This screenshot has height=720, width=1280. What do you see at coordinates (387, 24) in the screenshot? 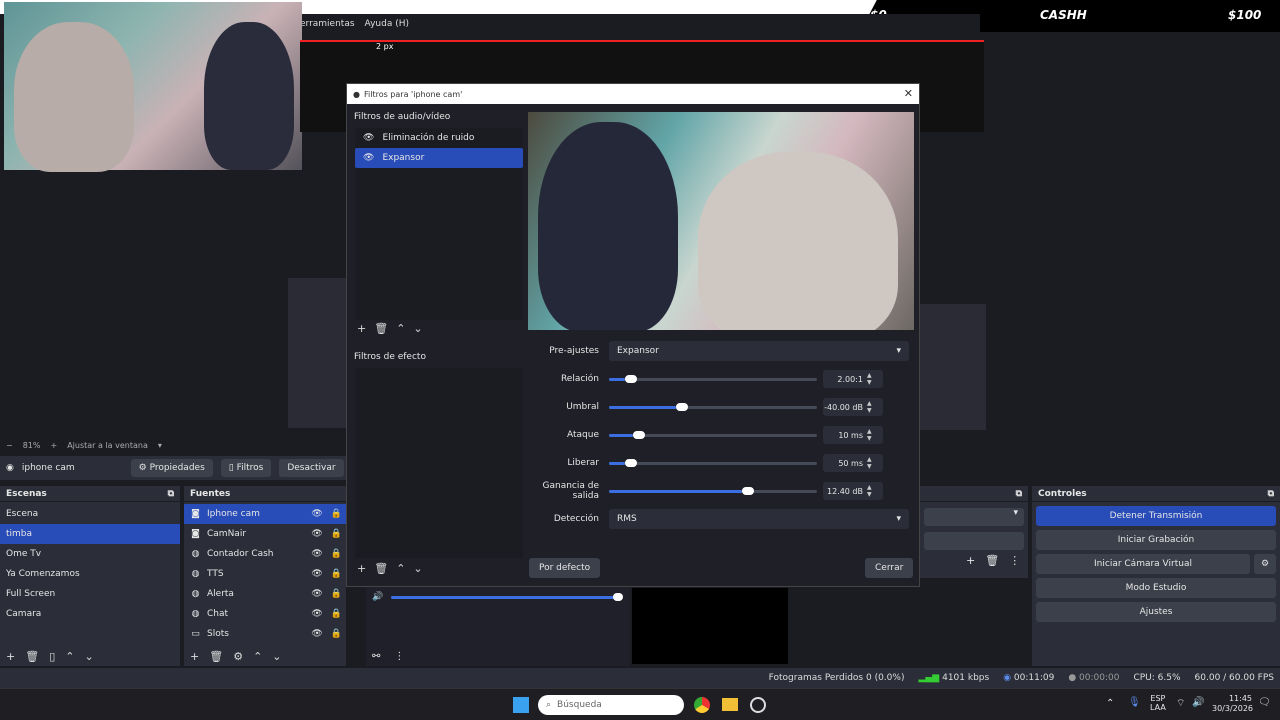
I see `menu-help: Ayuda (H)` at bounding box center [387, 24].